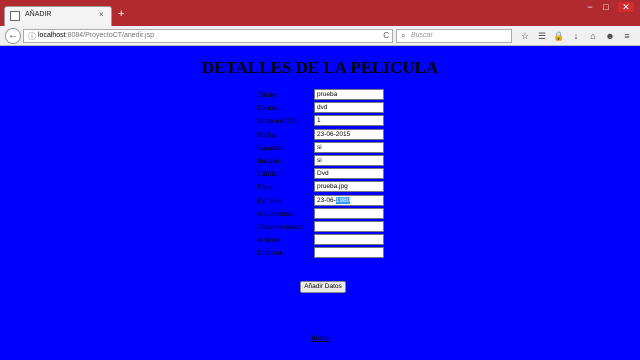  I want to click on field-label: NumeroCDS:, so click(278, 121).